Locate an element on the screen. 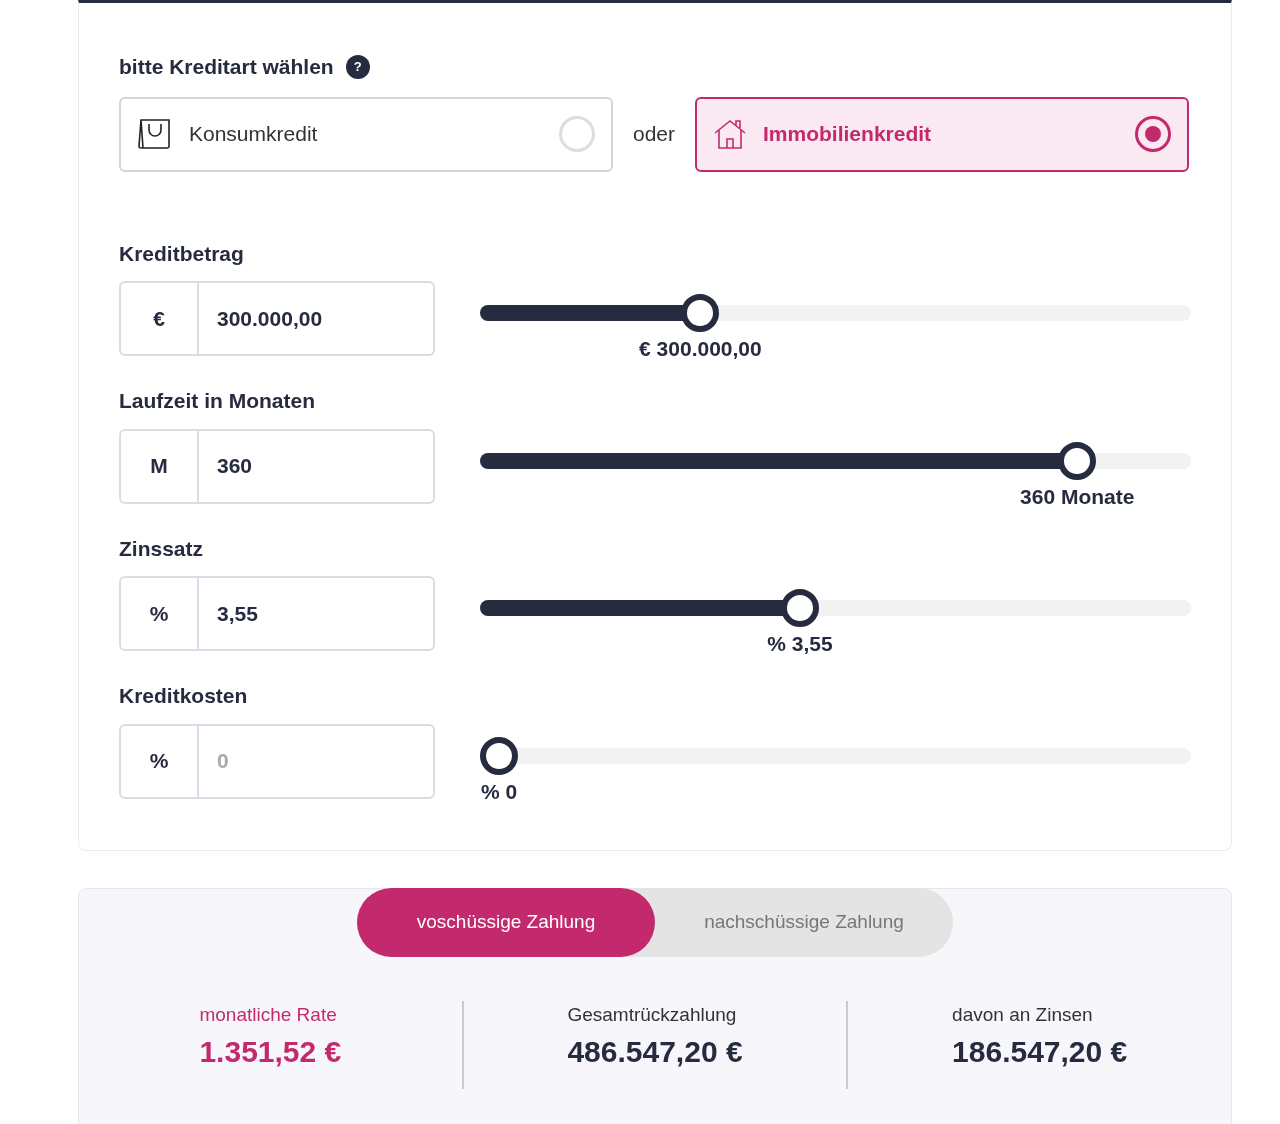 This screenshot has height=1124, width=1280. shopping-bag-icon is located at coordinates (155, 134).